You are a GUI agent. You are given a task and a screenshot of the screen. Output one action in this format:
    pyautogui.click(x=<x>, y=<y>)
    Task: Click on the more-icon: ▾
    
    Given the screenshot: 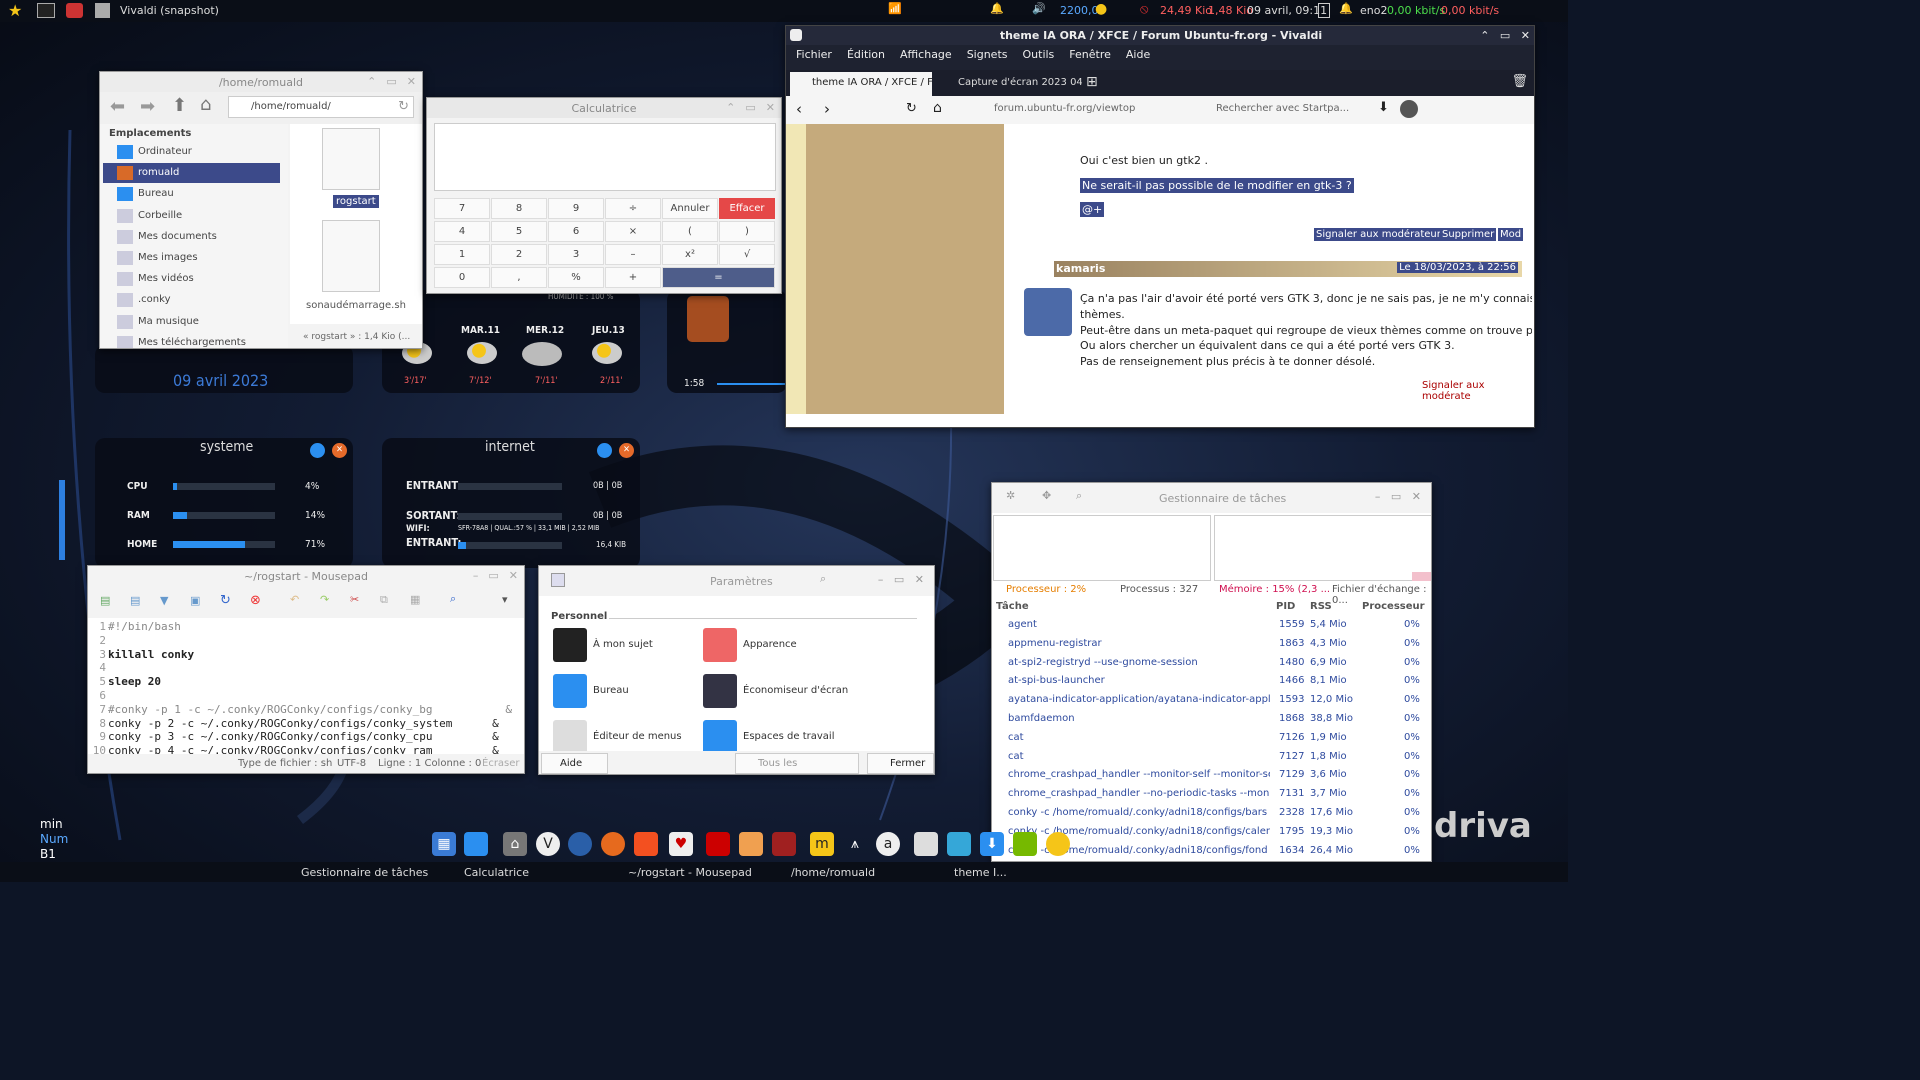 What is the action you would take?
    pyautogui.click(x=505, y=599)
    